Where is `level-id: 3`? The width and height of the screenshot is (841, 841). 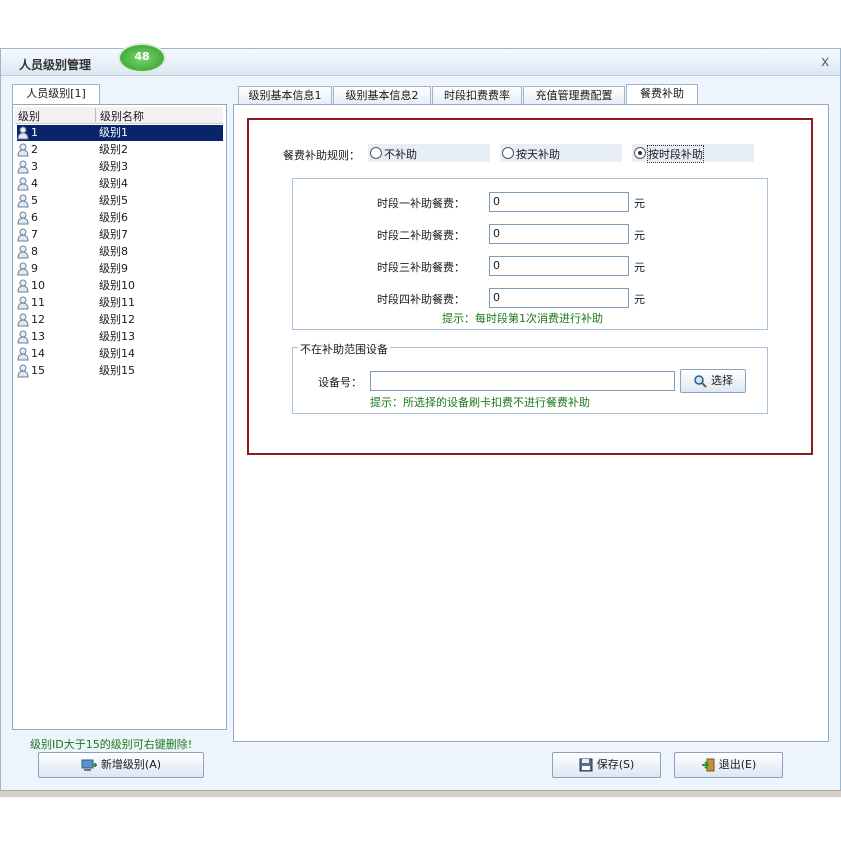 level-id: 3 is located at coordinates (34, 166).